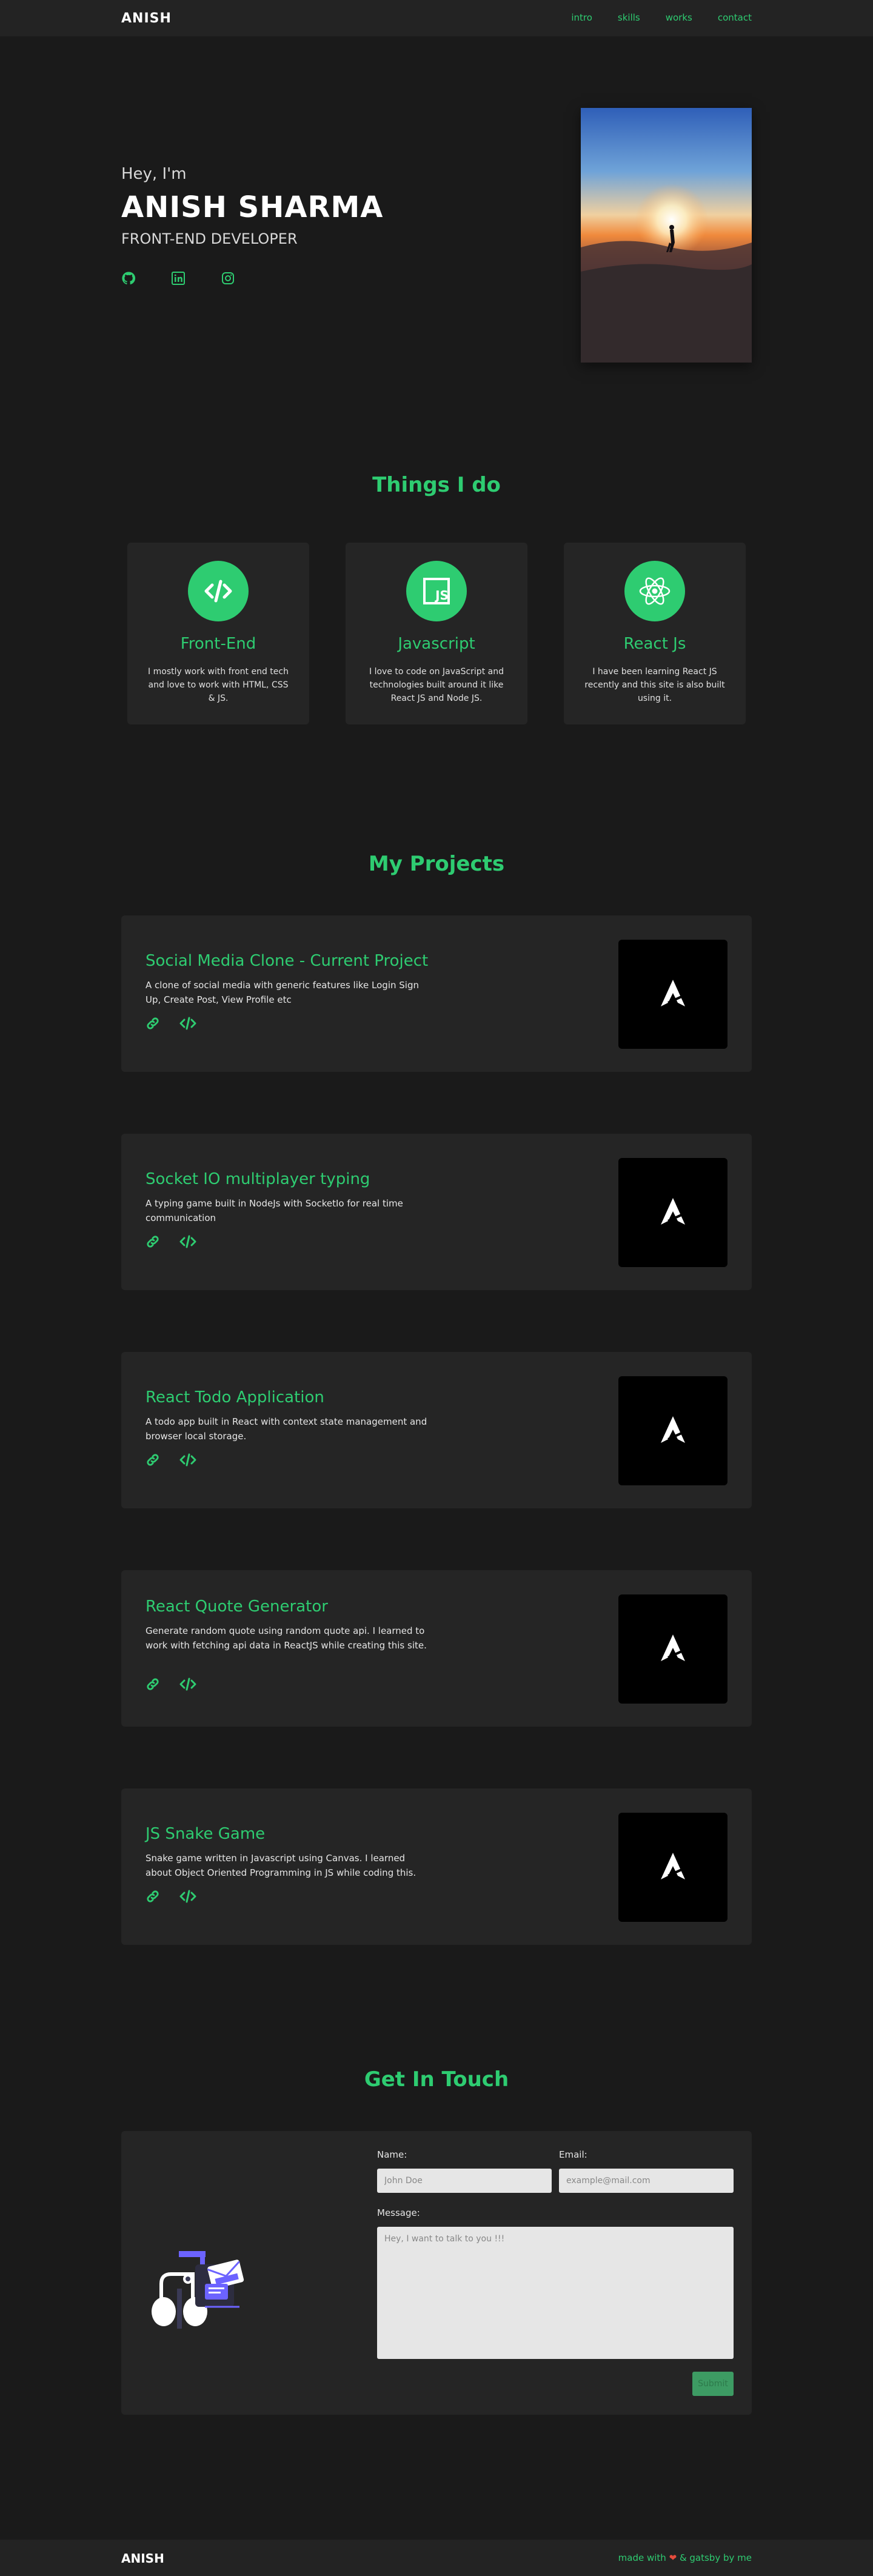 This screenshot has height=2576, width=873. What do you see at coordinates (629, 17) in the screenshot?
I see `nav-link-skills: skills` at bounding box center [629, 17].